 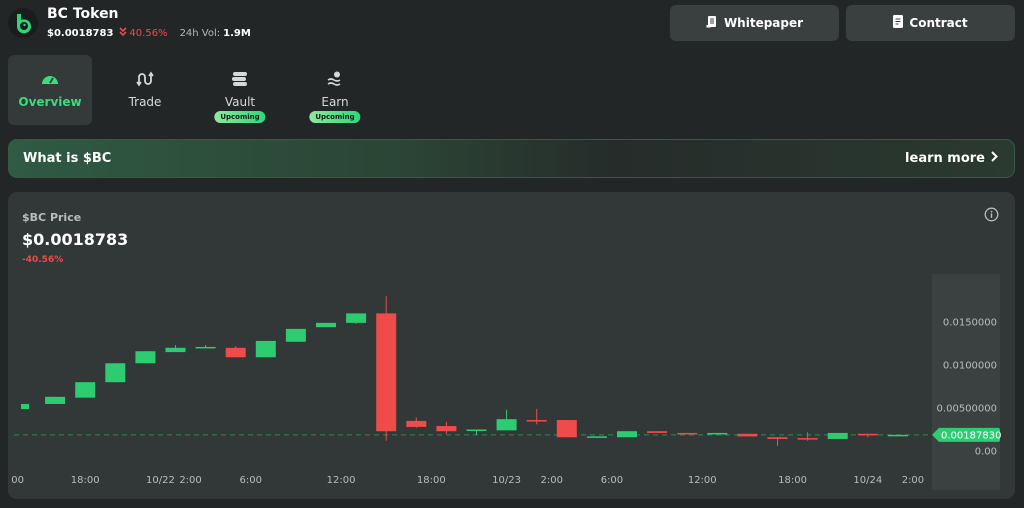 What do you see at coordinates (966, 382) in the screenshot?
I see `y-axis-panel` at bounding box center [966, 382].